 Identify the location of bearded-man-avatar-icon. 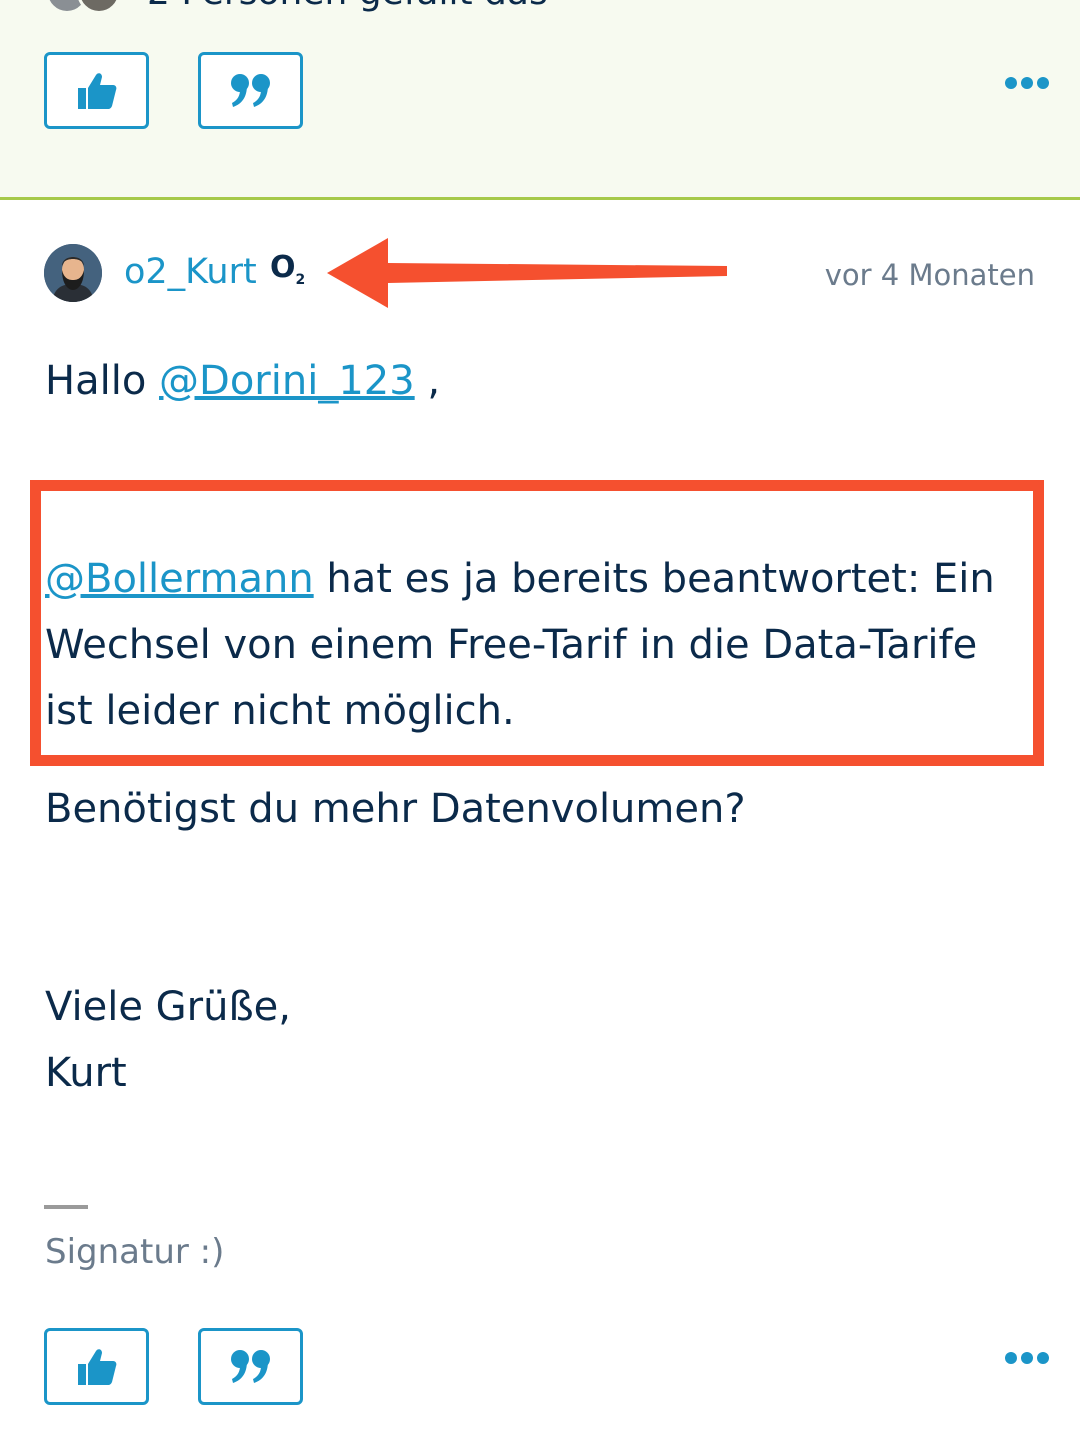
(73, 273).